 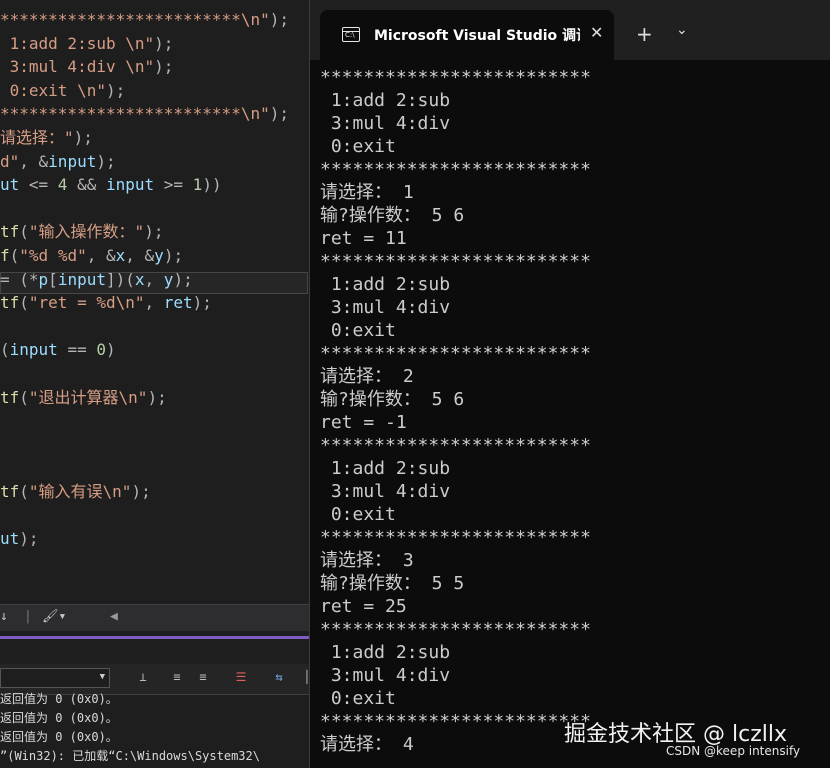 I want to click on word-wrap-icon: ⇆, so click(x=279, y=678).